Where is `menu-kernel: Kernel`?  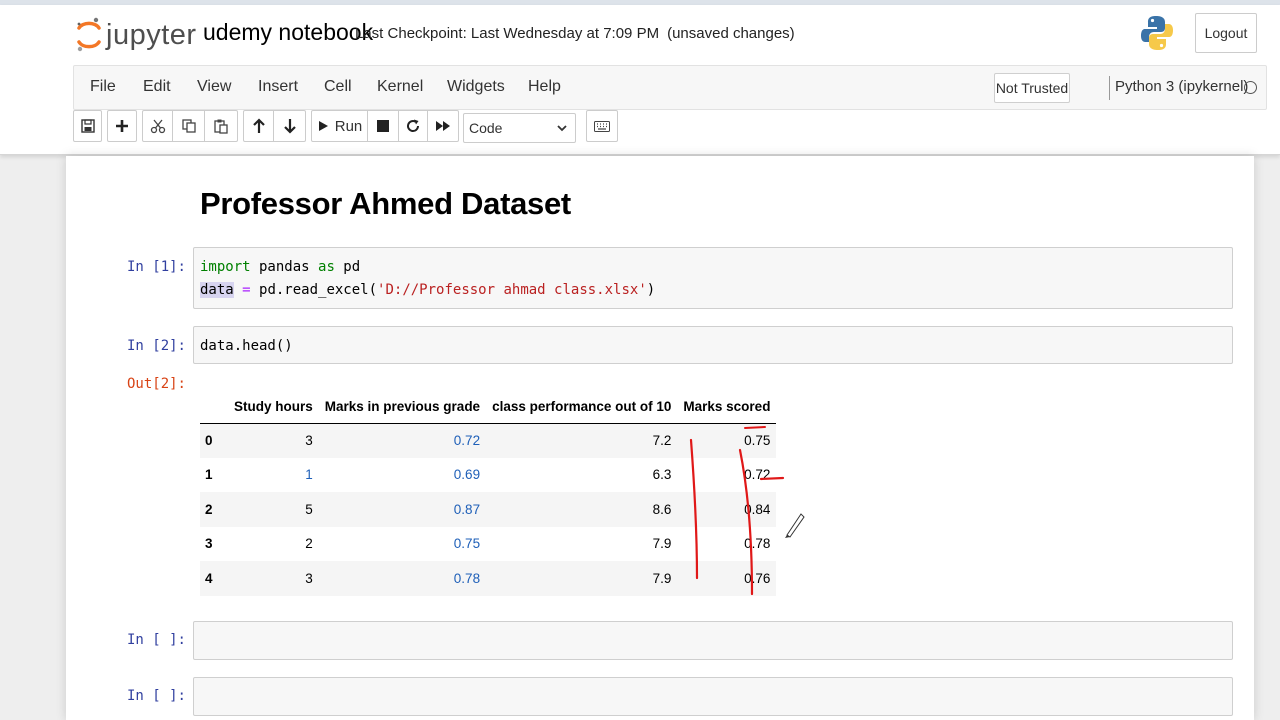
menu-kernel: Kernel is located at coordinates (400, 87).